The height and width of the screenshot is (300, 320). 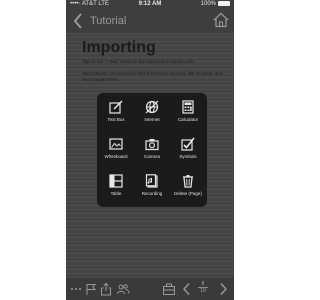 What do you see at coordinates (116, 144) in the screenshot?
I see `whiteboard-icon` at bounding box center [116, 144].